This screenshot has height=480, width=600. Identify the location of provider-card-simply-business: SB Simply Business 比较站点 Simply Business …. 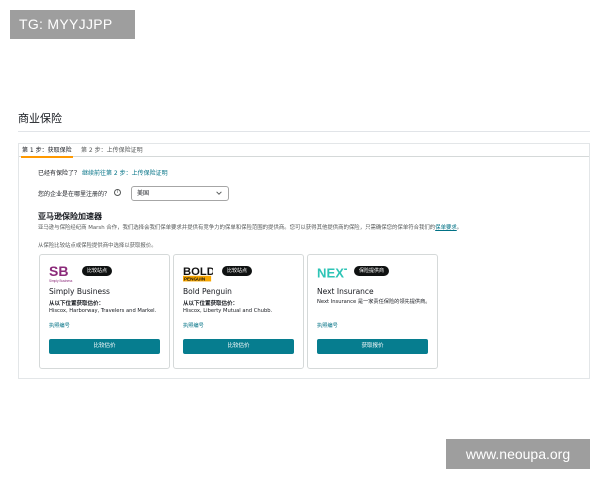
(104, 311).